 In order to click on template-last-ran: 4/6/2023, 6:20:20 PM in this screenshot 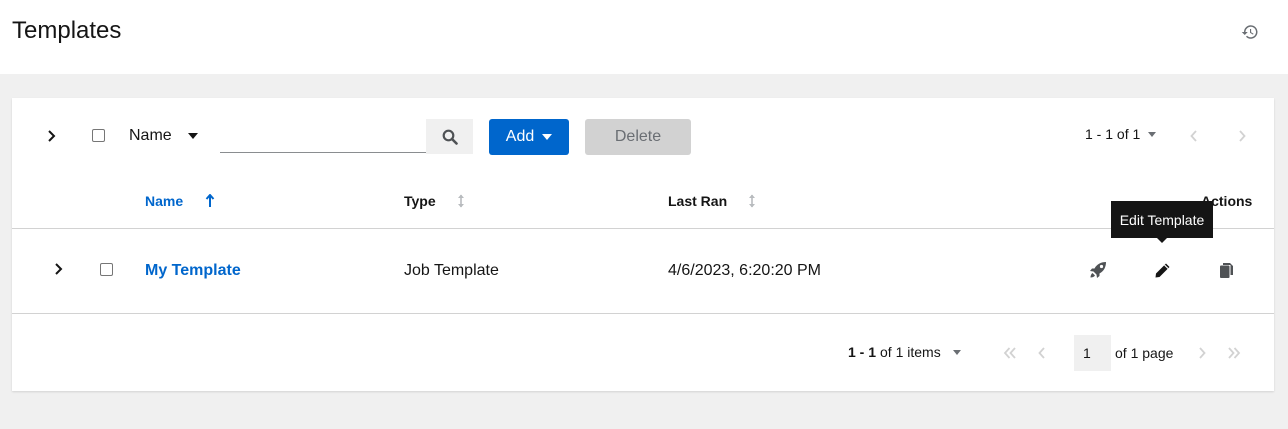, I will do `click(744, 270)`.